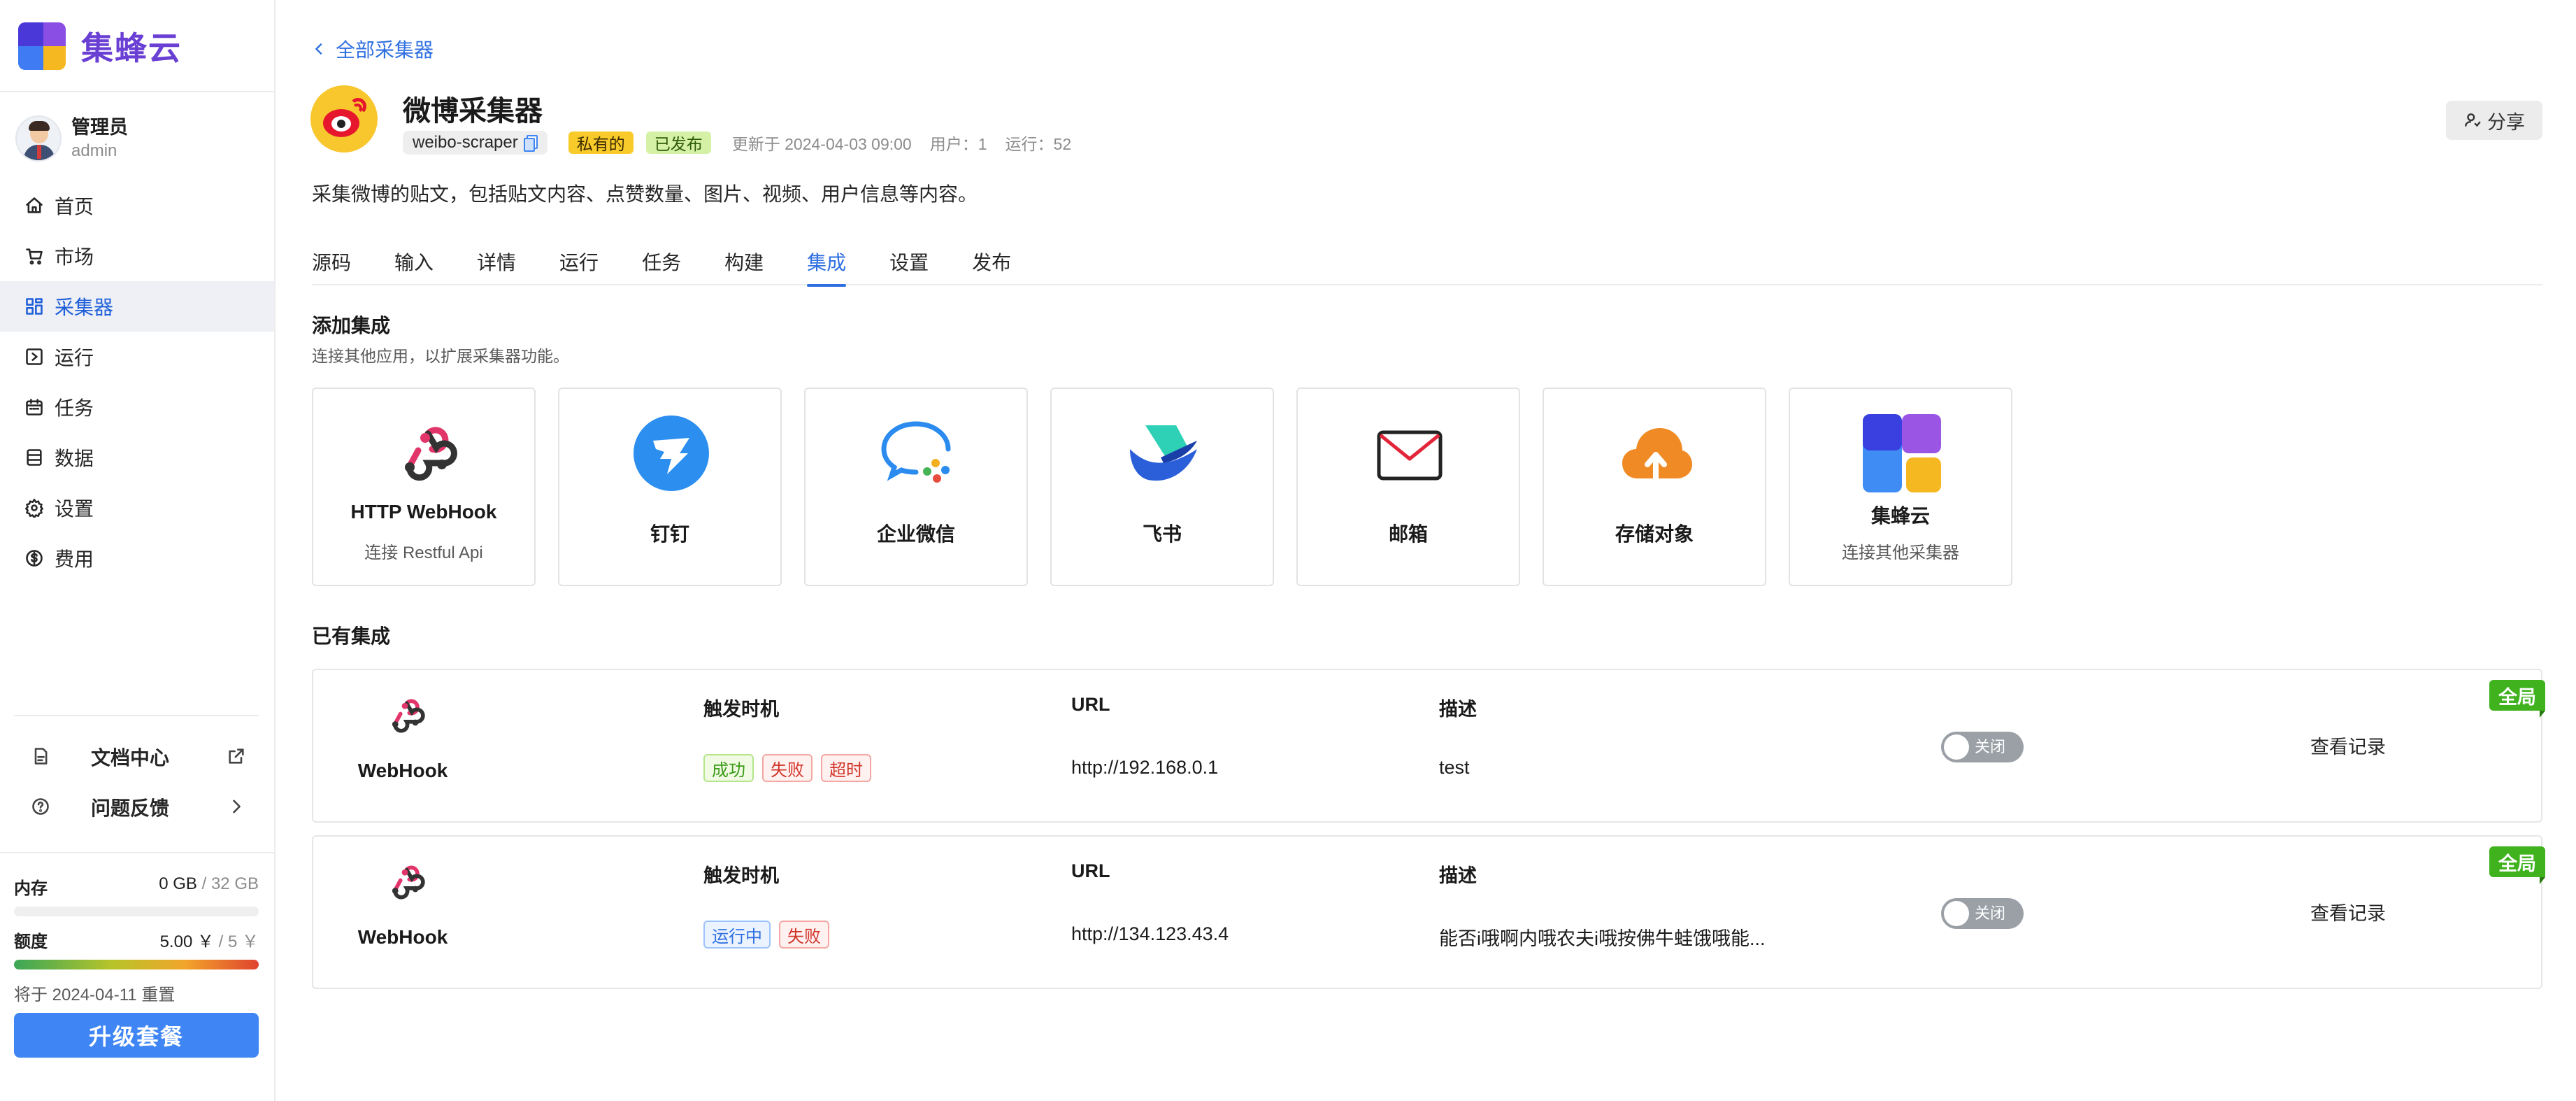 The width and height of the screenshot is (2576, 1101). Describe the element at coordinates (1900, 553) in the screenshot. I see `card-subtitle: 连接其他采集器` at that location.